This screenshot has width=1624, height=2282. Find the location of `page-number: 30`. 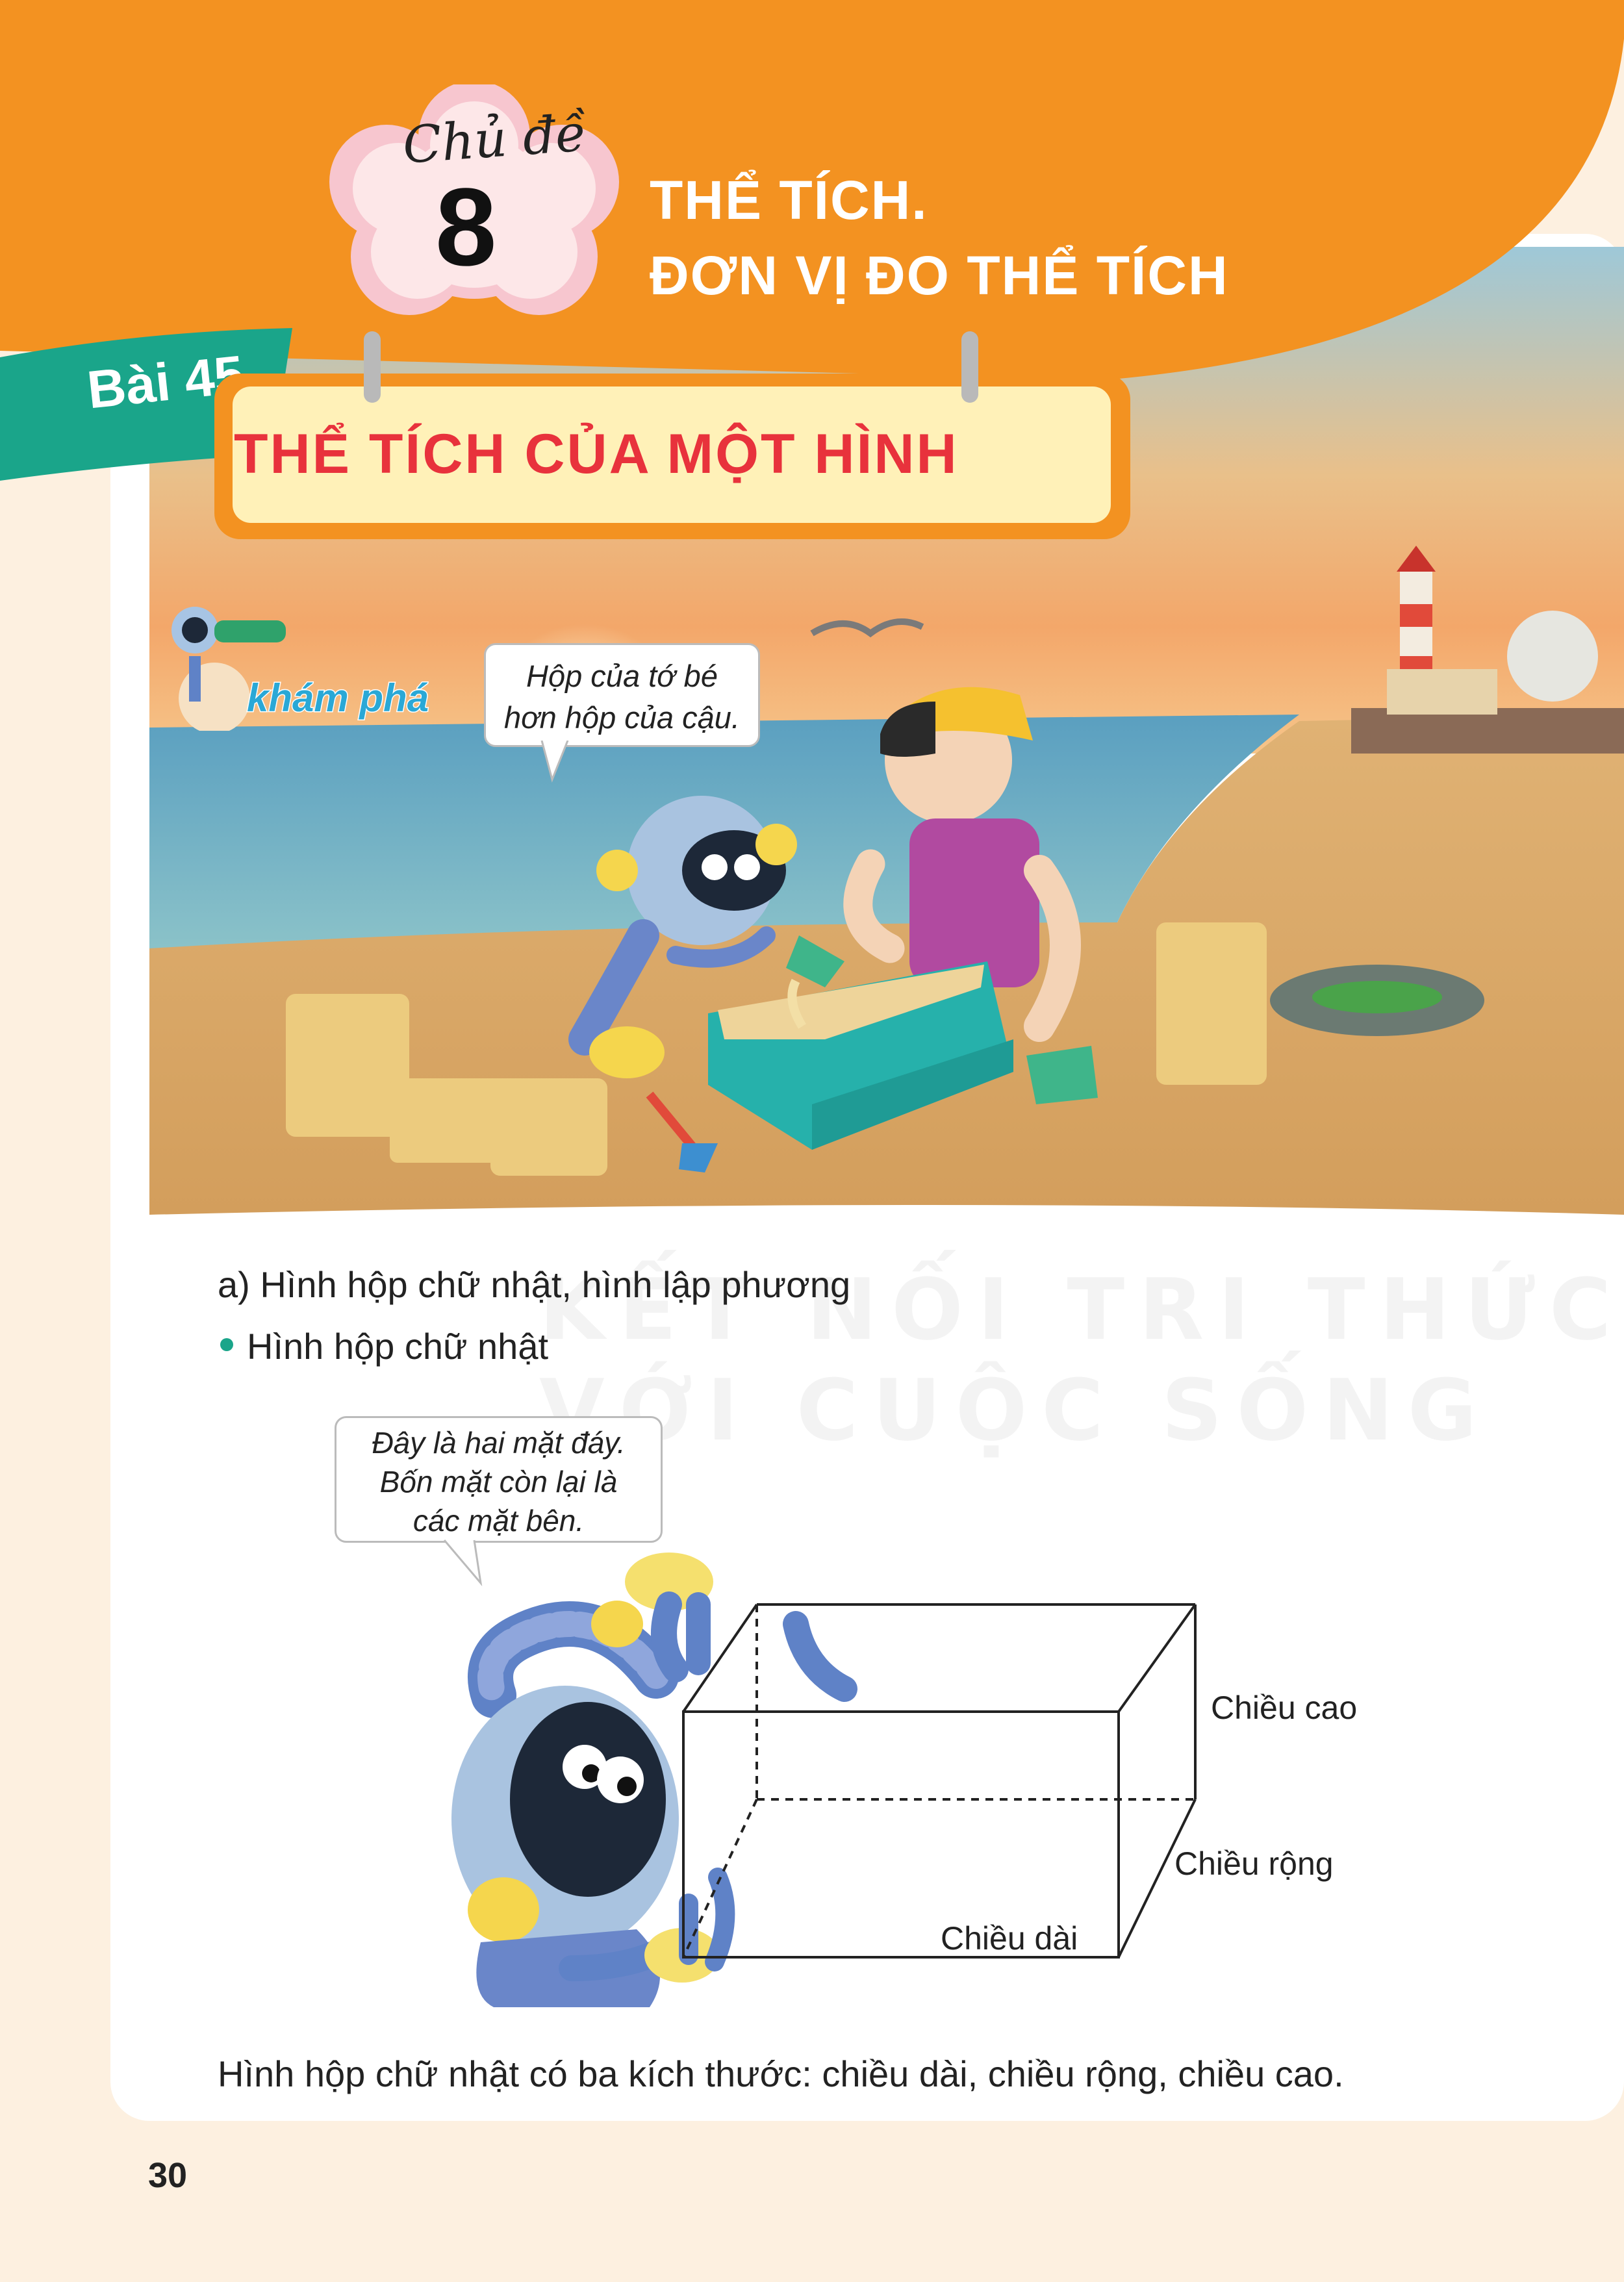

page-number: 30 is located at coordinates (168, 2175).